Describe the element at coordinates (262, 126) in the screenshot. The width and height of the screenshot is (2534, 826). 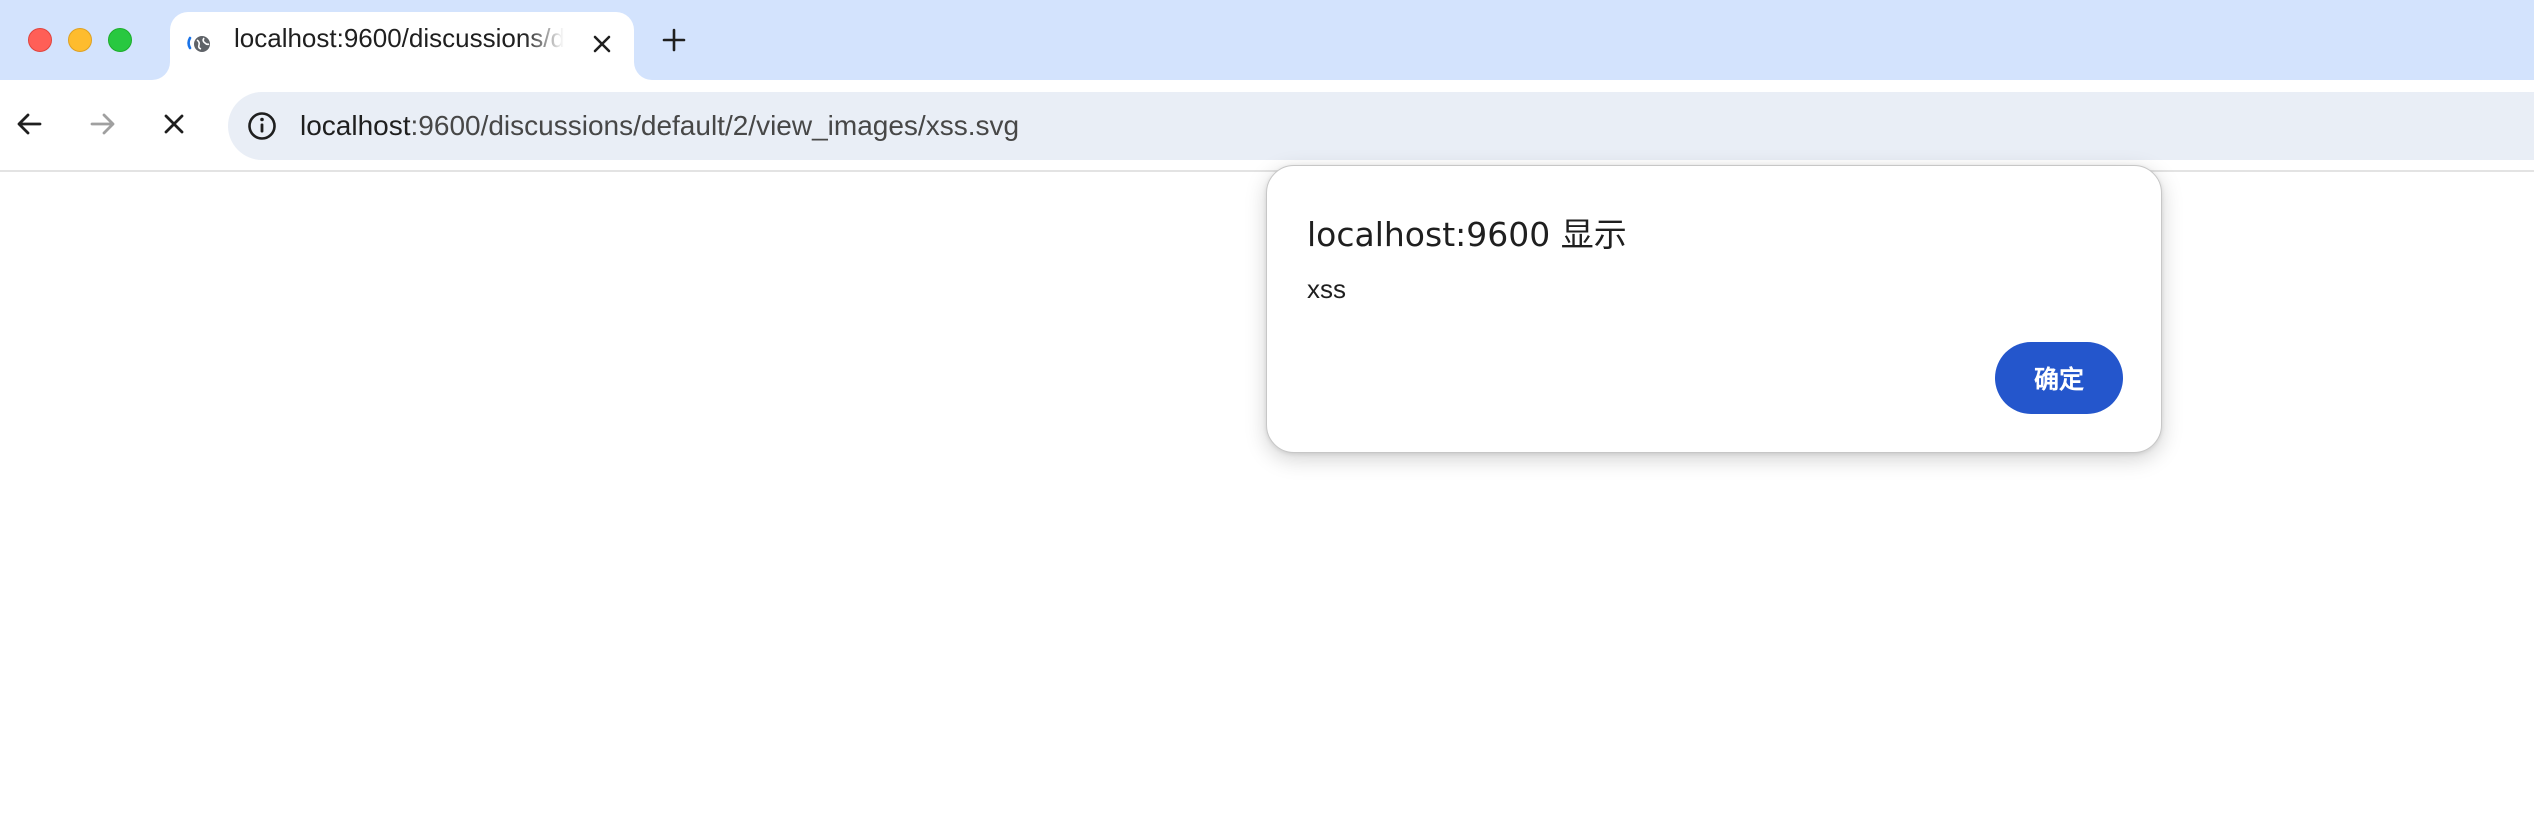
I see `site-info-icon` at that location.